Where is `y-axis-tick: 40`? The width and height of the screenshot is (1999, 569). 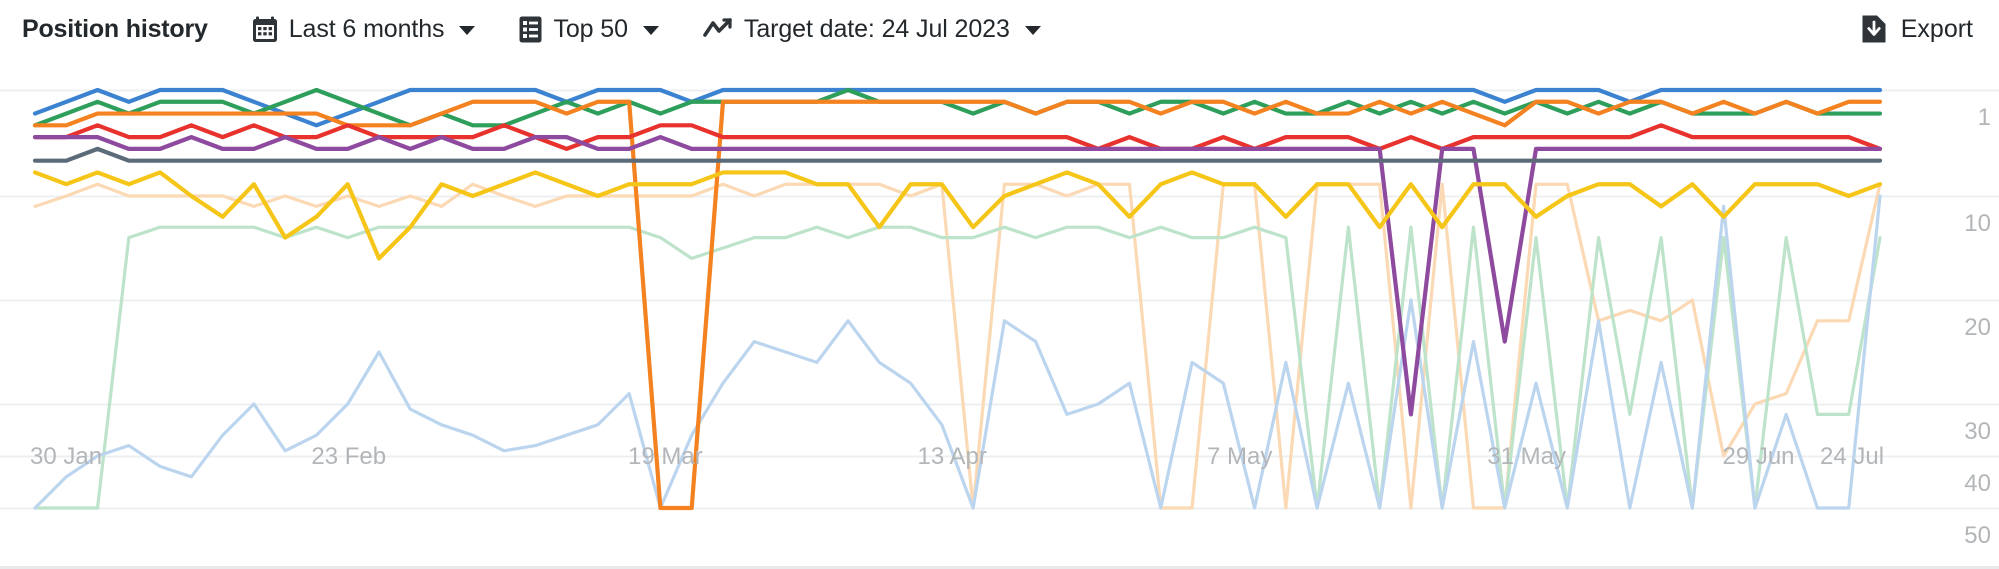
y-axis-tick: 40 is located at coordinates (1977, 483).